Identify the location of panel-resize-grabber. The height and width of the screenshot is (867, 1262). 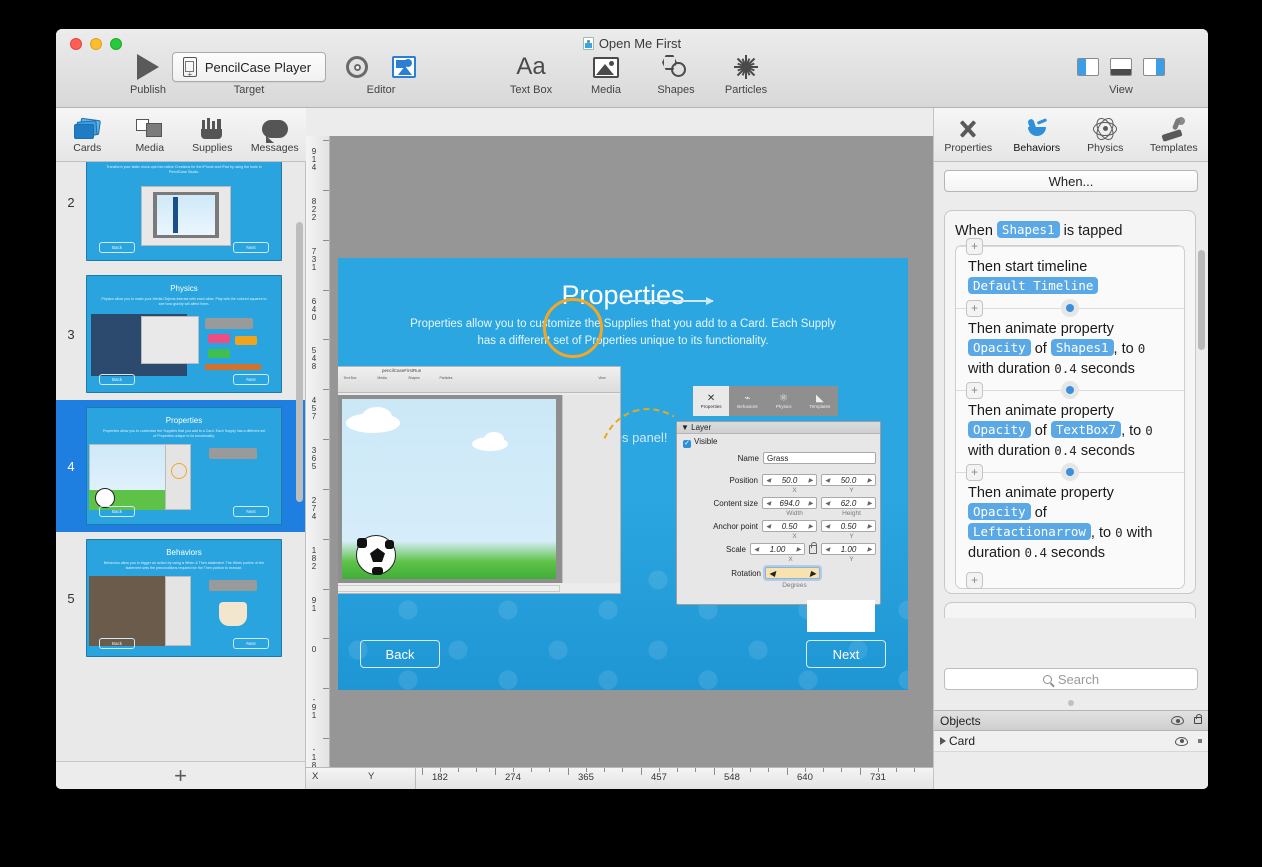
(1071, 703).